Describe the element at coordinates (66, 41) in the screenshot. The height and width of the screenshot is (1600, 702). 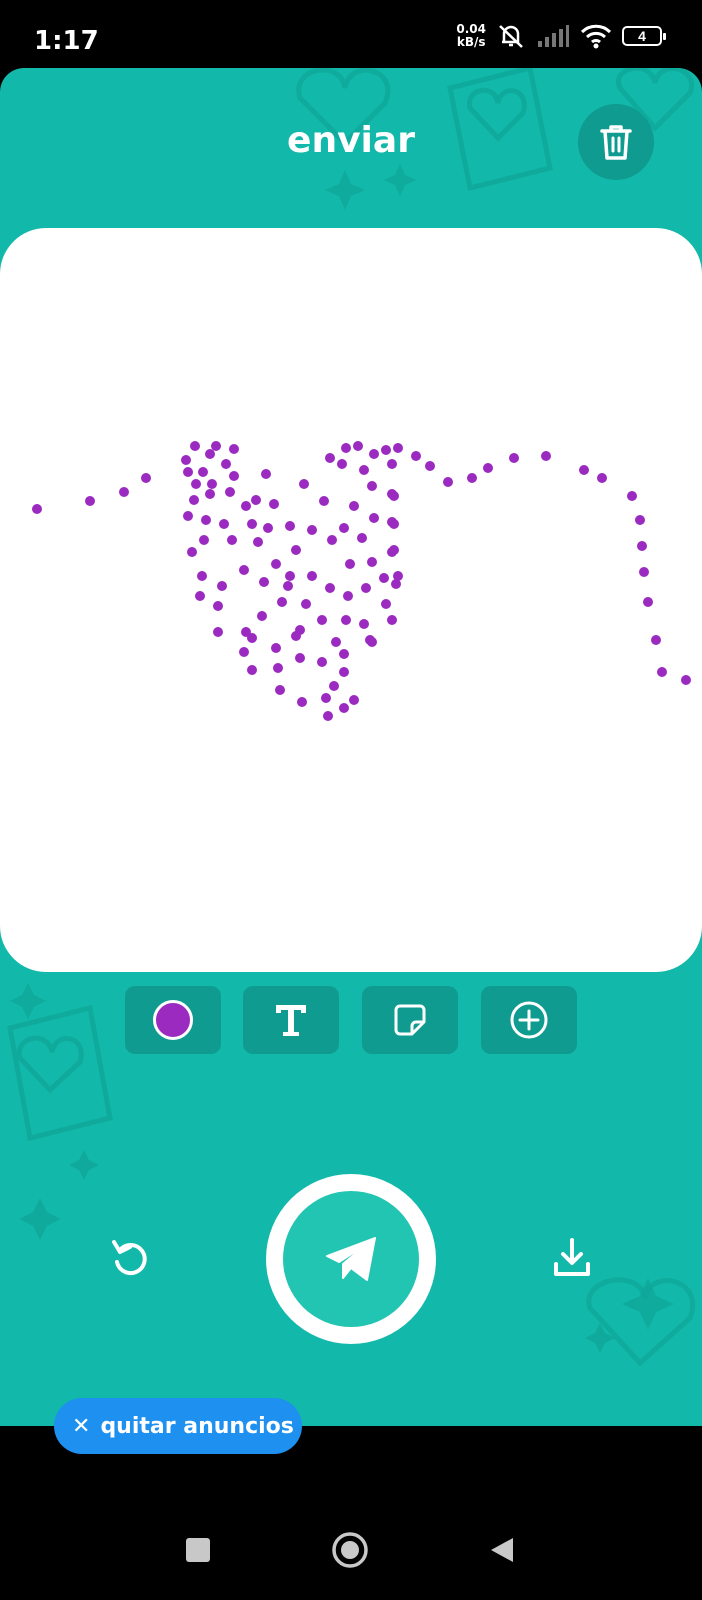
I see `status-time: 1:17` at that location.